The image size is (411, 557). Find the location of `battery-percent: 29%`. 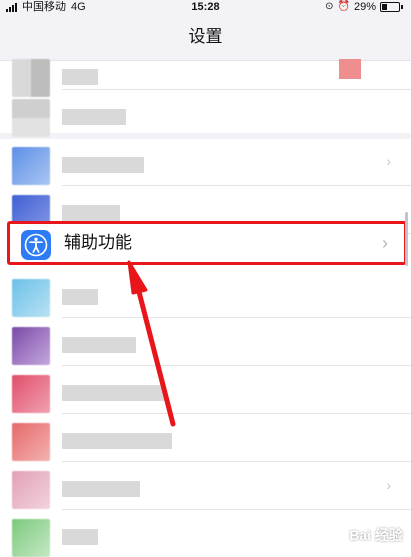

battery-percent: 29% is located at coordinates (364, 7).